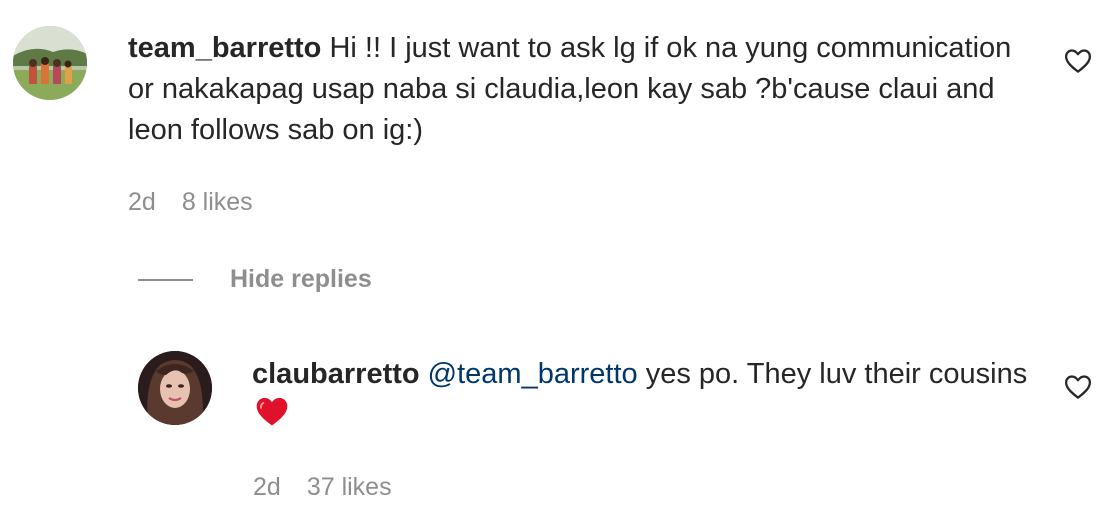 Image resolution: width=1120 pixels, height=511 pixels. I want to click on reply-mention-link: @team_barretto, so click(533, 374).